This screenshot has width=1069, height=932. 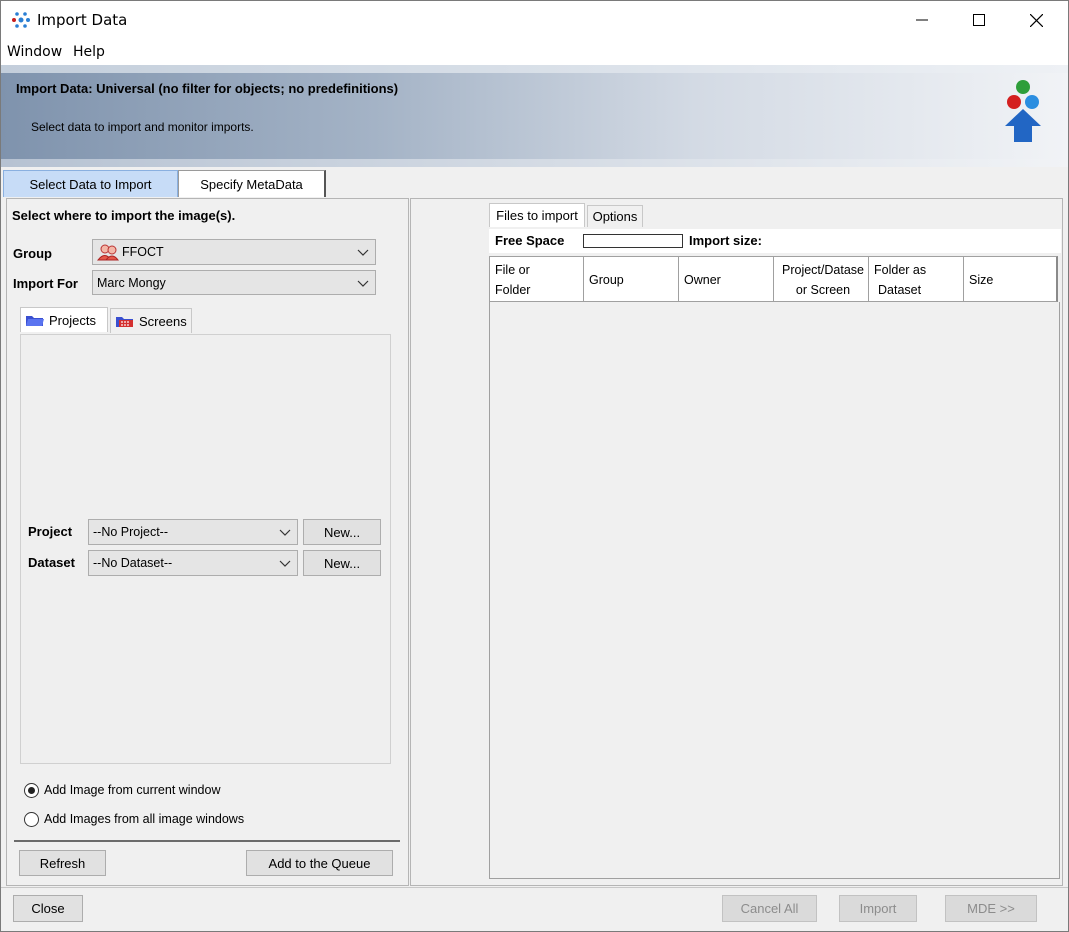 What do you see at coordinates (124, 215) in the screenshot?
I see `import-location-heading: Select where to import the image(s).` at bounding box center [124, 215].